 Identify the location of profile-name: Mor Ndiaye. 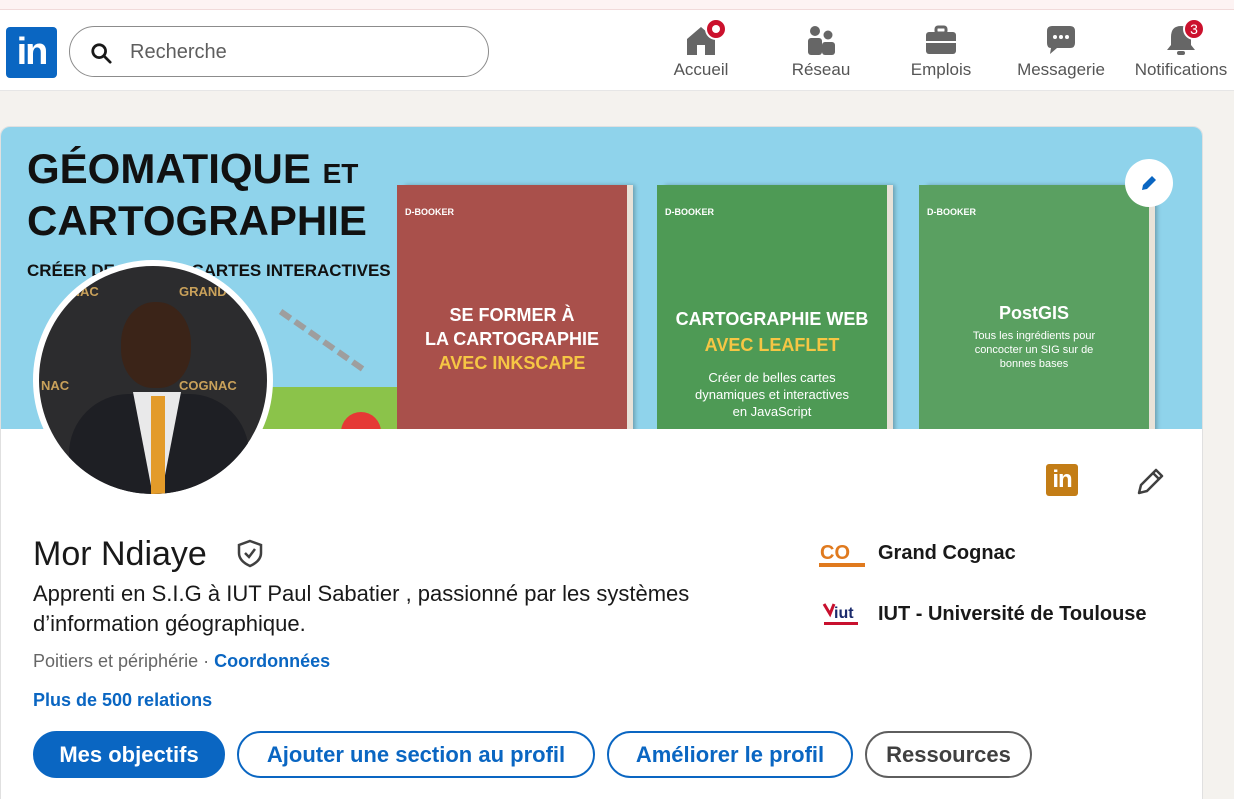
(120, 554).